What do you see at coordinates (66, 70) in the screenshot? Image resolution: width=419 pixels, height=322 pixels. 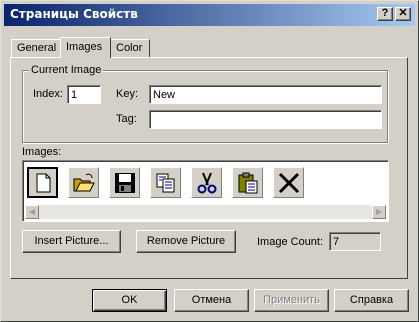 I see `group-label: Current Image` at bounding box center [66, 70].